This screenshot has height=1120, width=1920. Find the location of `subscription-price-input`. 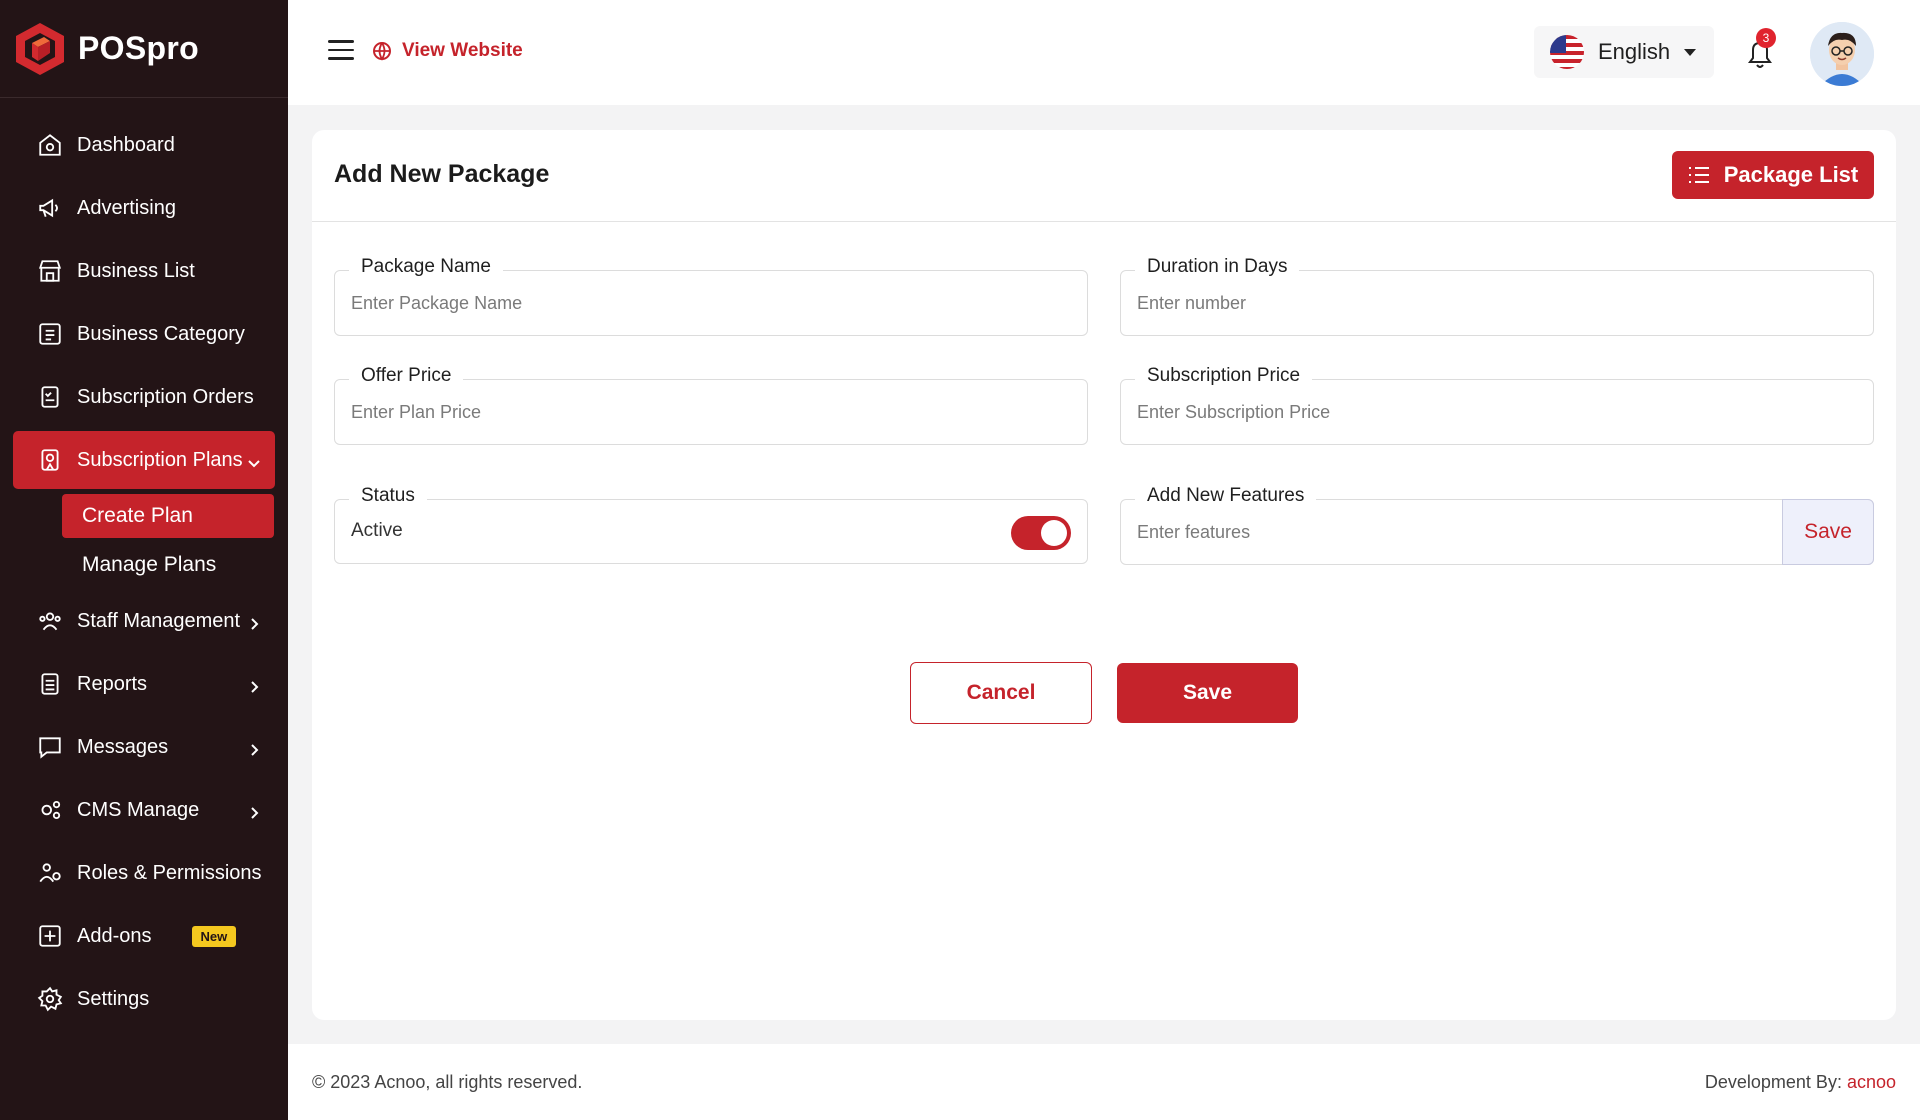

subscription-price-input is located at coordinates (1487, 412).